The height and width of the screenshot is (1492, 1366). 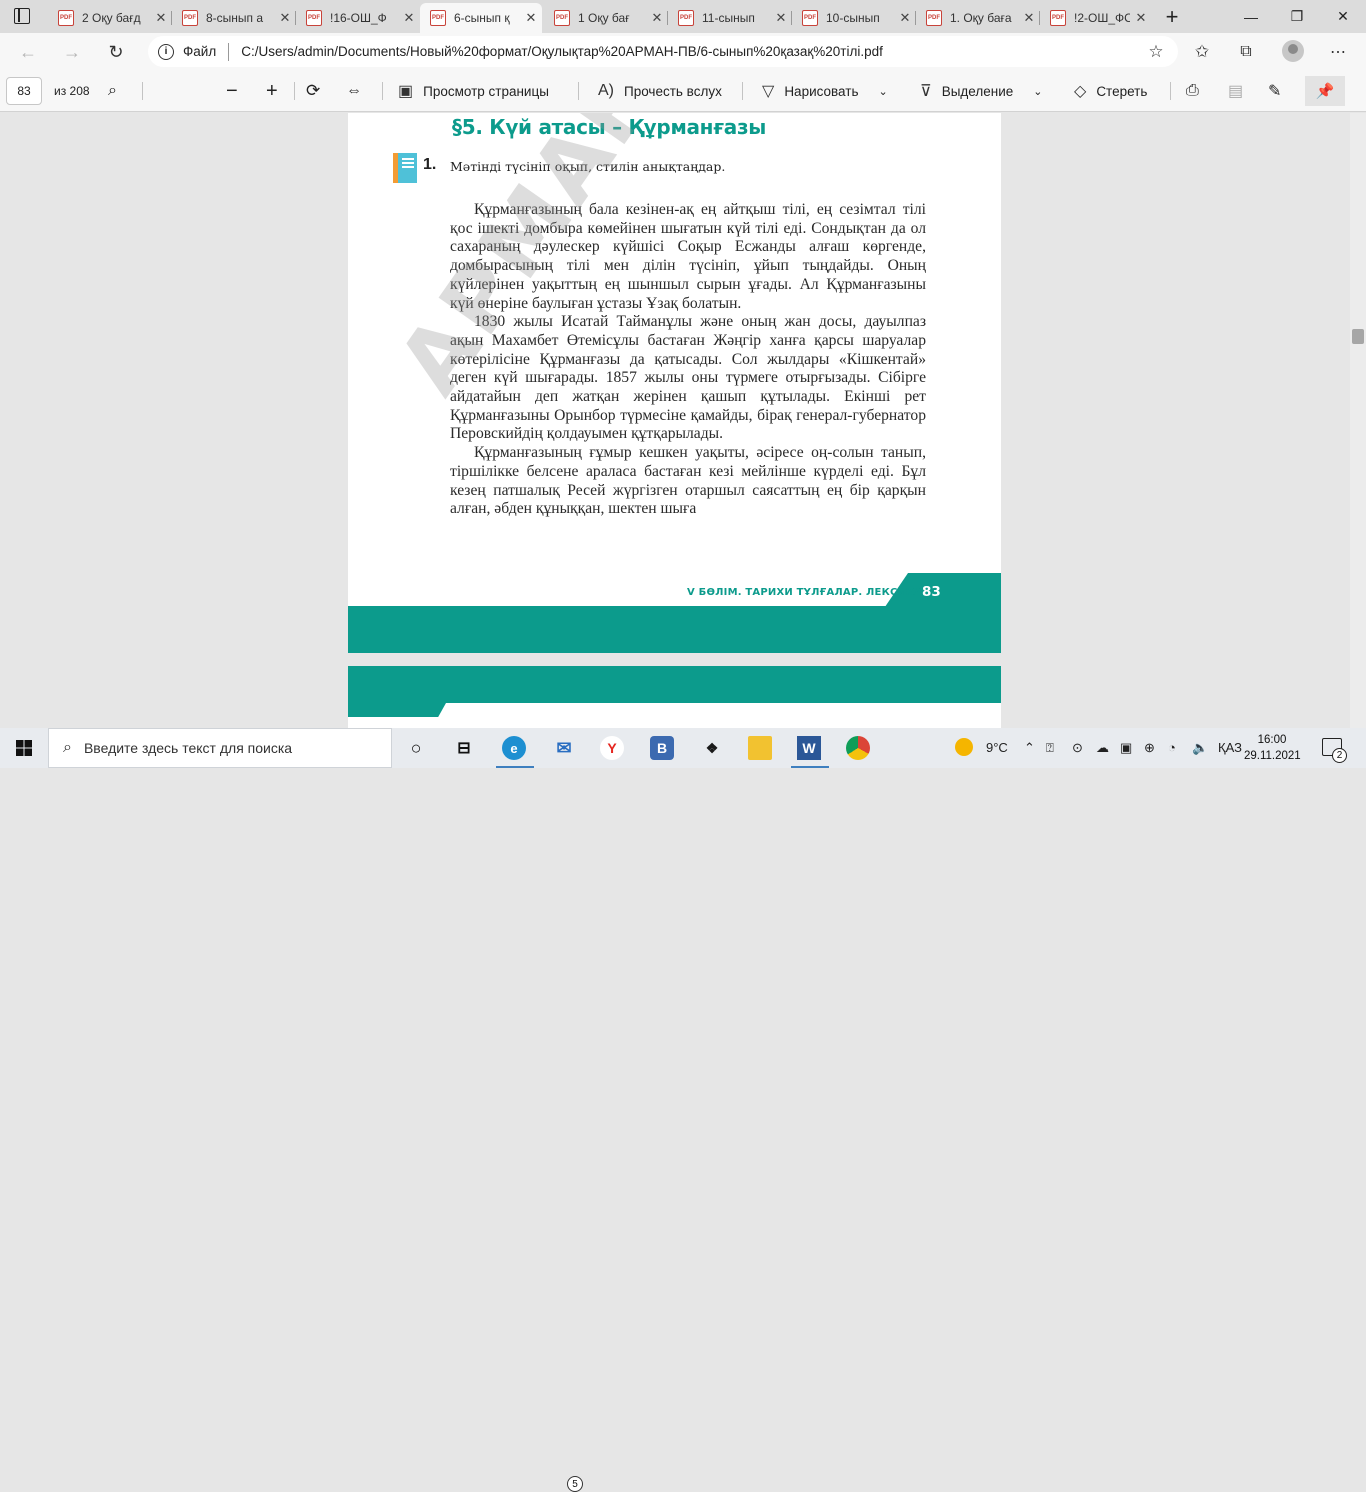 What do you see at coordinates (1235, 91) in the screenshot?
I see `save-icon: ▤` at bounding box center [1235, 91].